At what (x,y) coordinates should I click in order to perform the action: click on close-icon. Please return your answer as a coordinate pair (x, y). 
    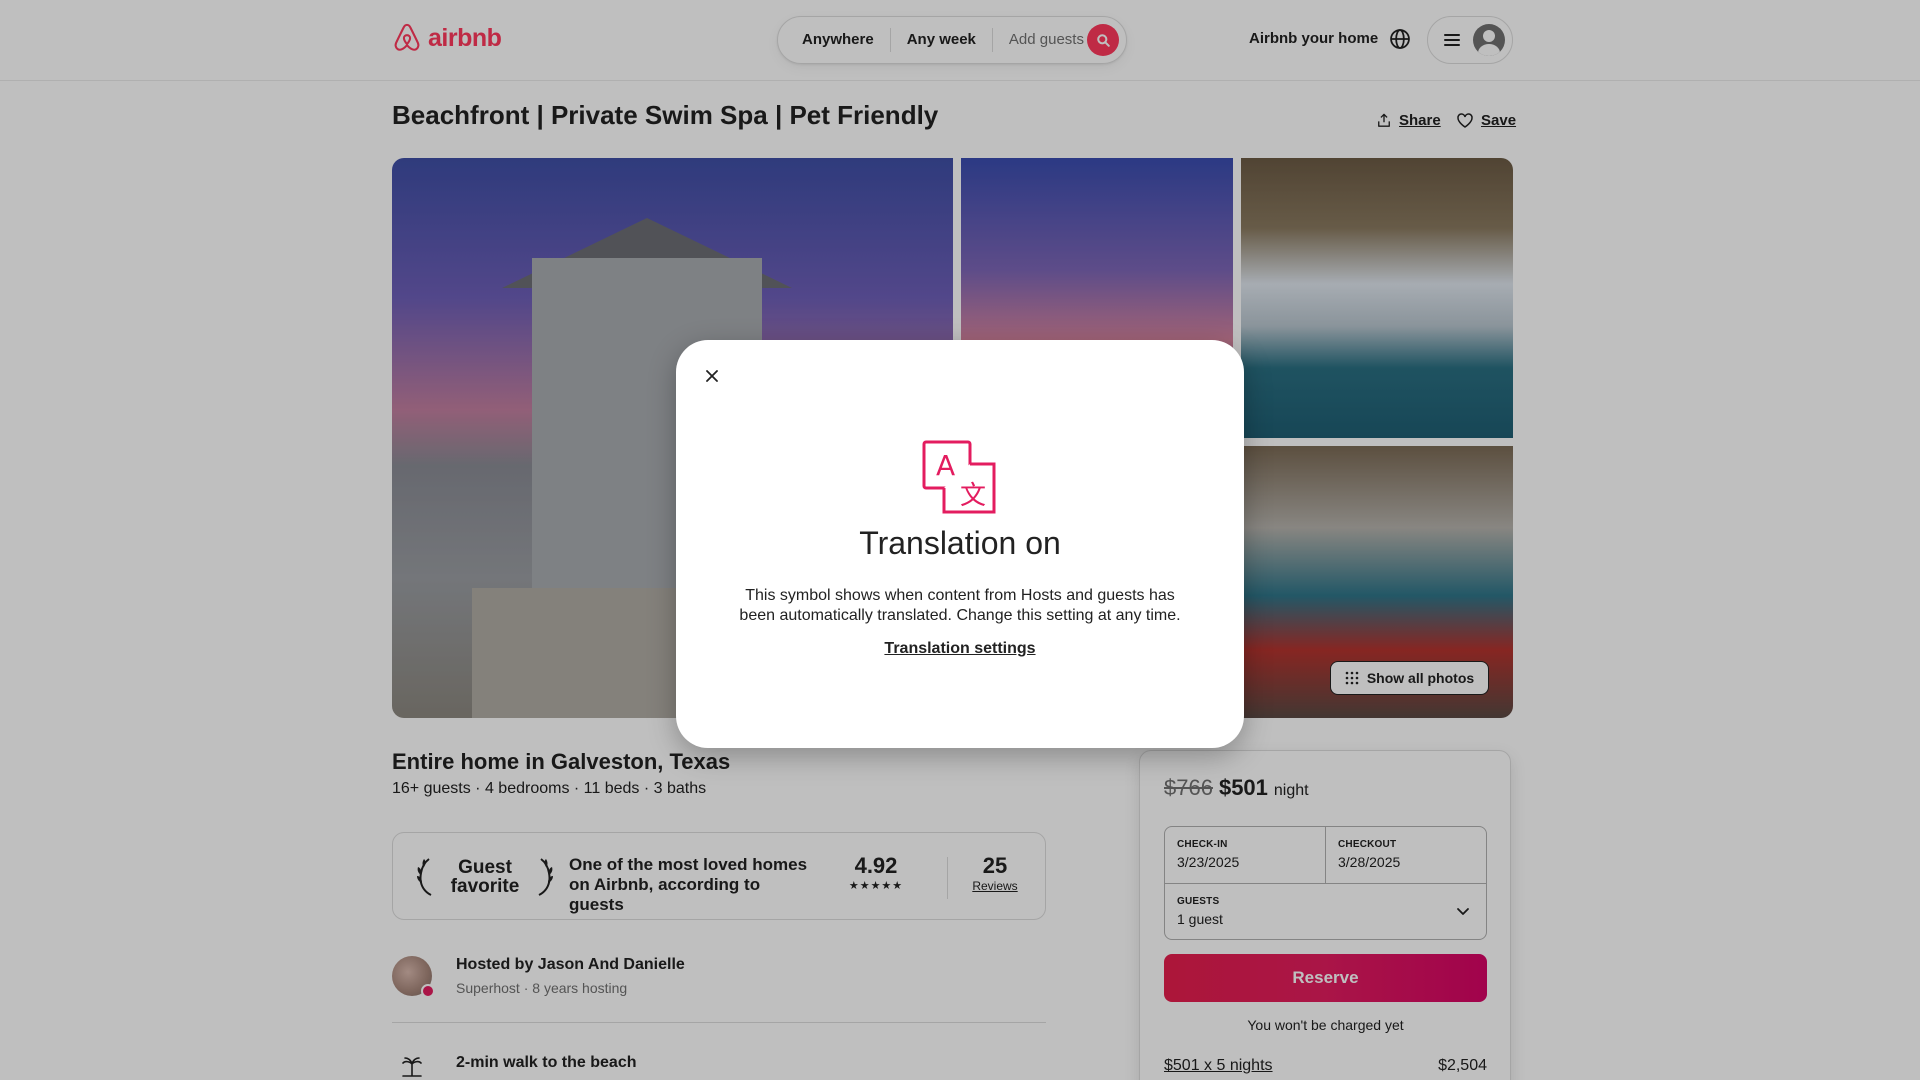
    Looking at the image, I should click on (712, 376).